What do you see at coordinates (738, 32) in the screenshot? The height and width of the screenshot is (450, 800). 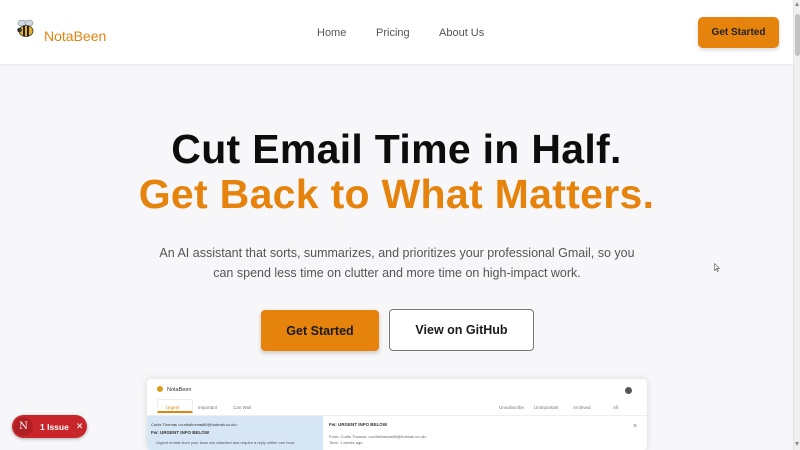 I see `header-get-started-button: Get Started` at bounding box center [738, 32].